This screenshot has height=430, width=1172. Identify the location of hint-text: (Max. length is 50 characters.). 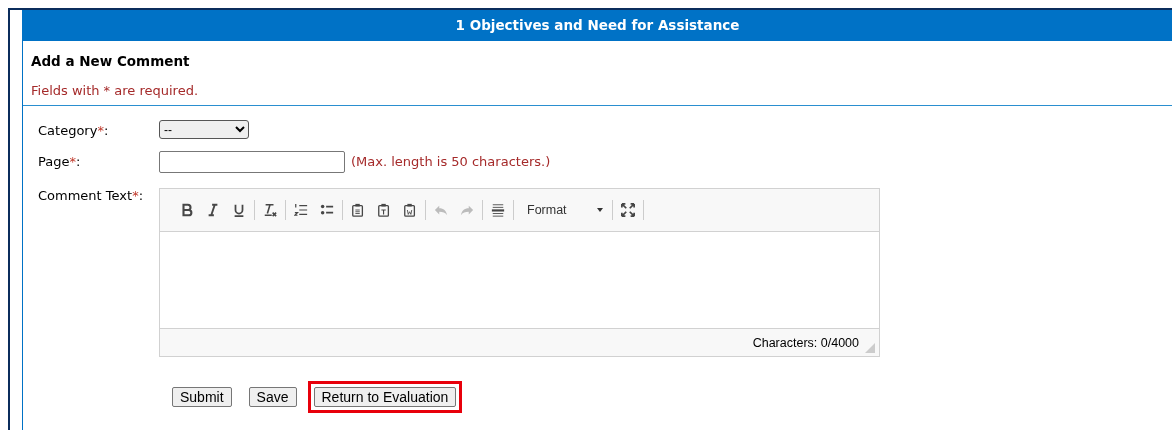
(451, 161).